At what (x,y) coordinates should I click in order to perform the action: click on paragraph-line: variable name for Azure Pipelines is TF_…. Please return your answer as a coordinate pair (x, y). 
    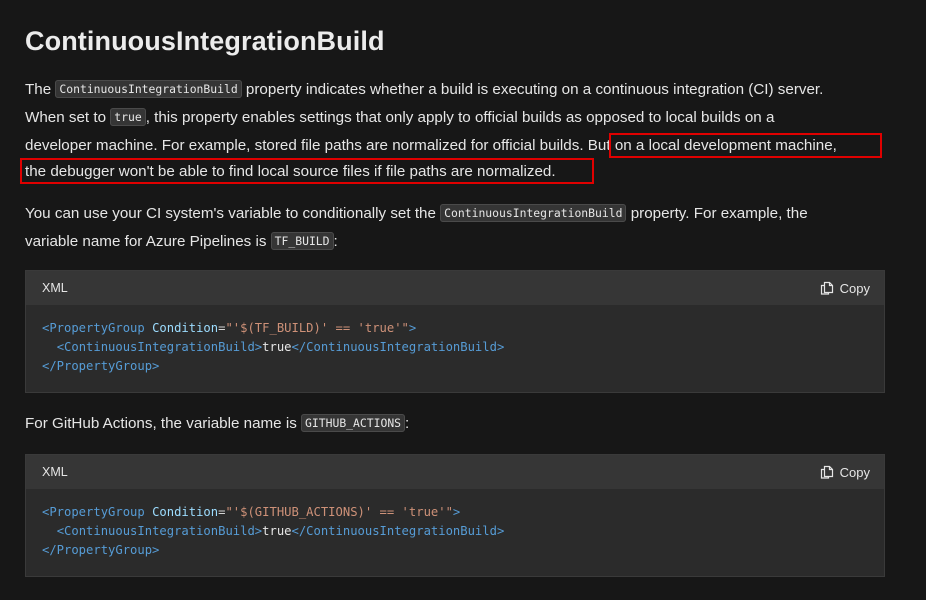
    Looking at the image, I should click on (181, 241).